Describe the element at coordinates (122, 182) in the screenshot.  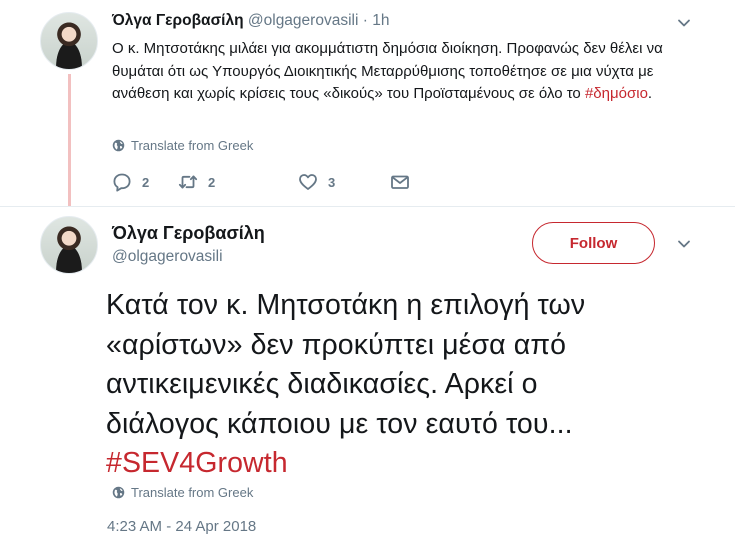
I see `reply-icon` at that location.